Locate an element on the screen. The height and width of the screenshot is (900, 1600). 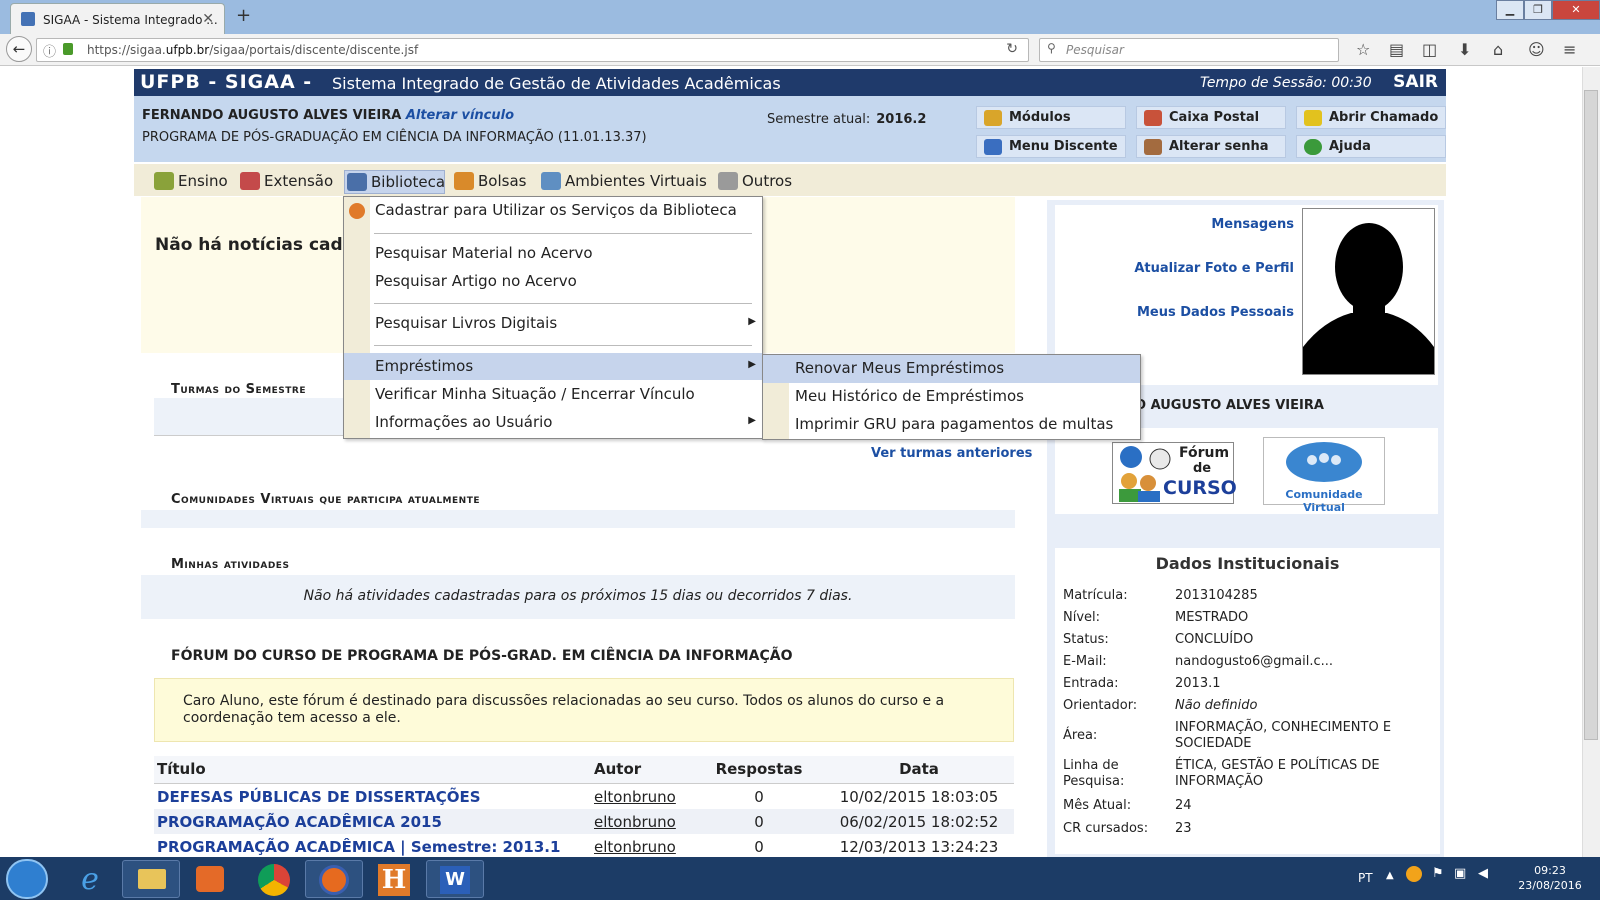
col-autor: Autor is located at coordinates (618, 769).